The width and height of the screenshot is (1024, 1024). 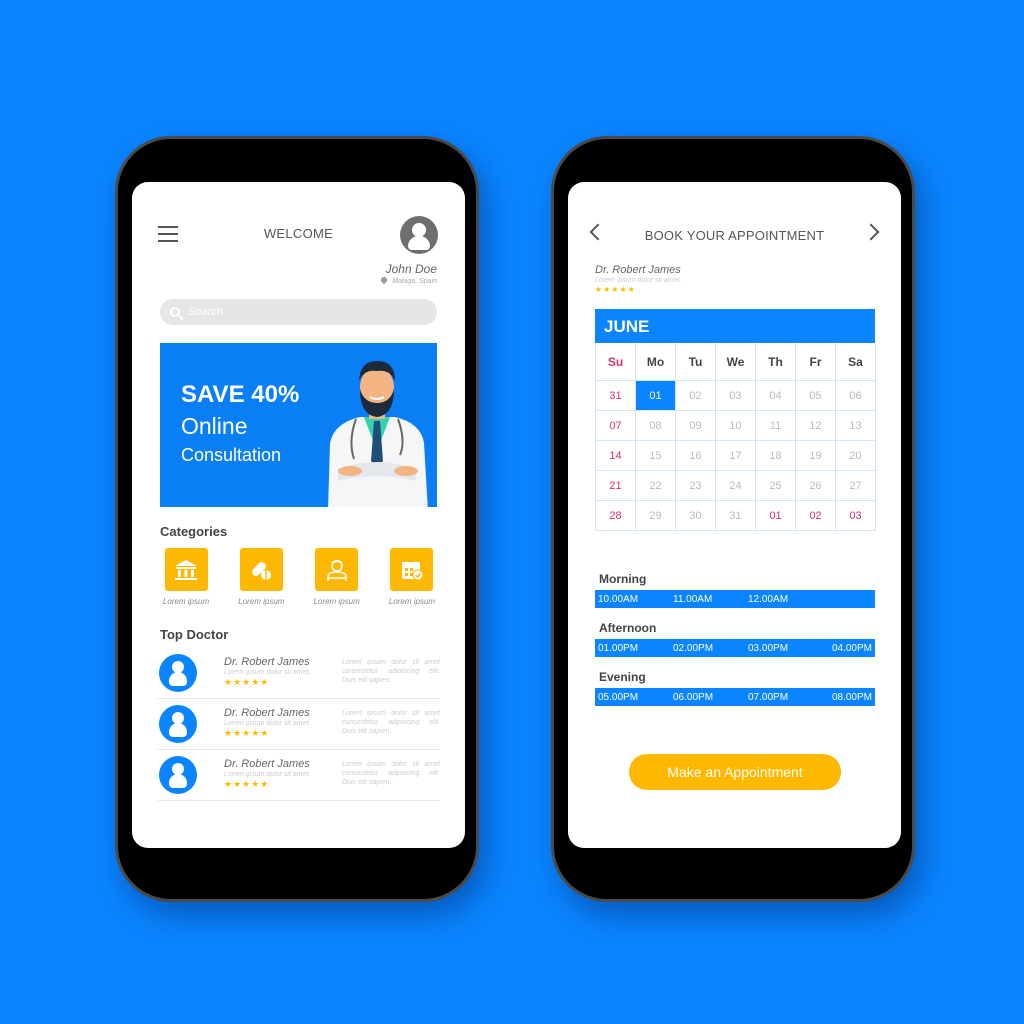 I want to click on calendar-day: 21, so click(x=616, y=486).